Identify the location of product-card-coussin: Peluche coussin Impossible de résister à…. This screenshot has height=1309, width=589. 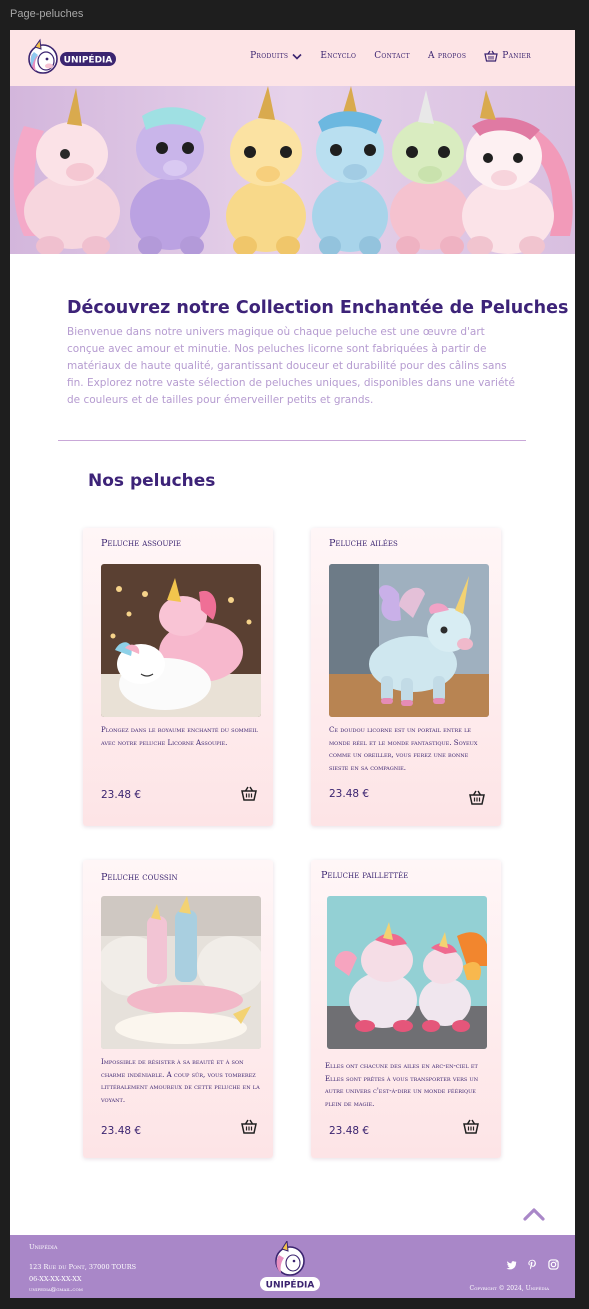
(178, 1009).